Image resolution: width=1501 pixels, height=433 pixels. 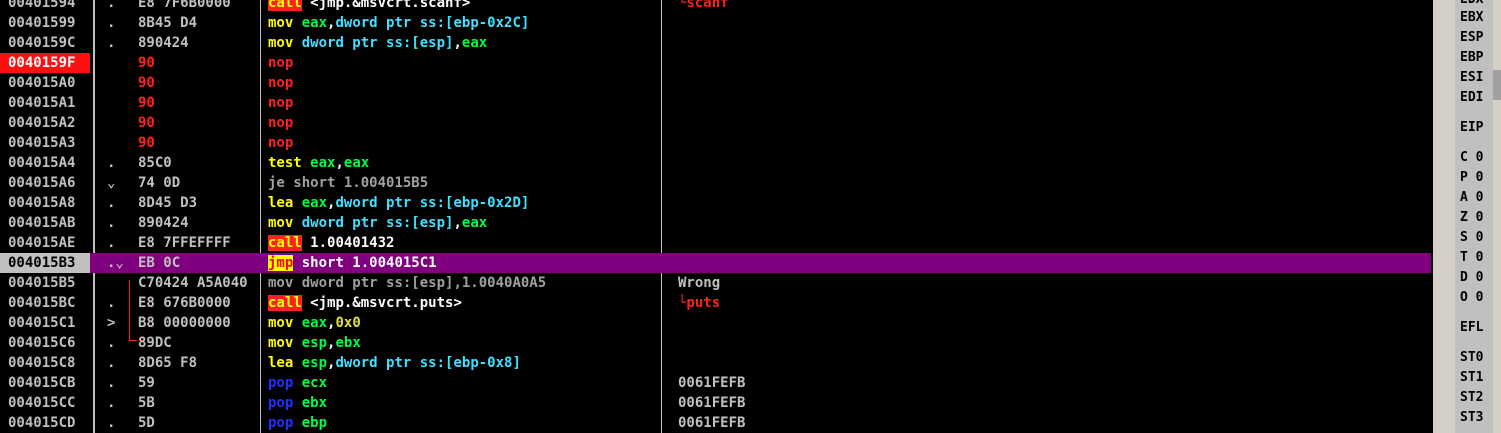 What do you see at coordinates (715, 243) in the screenshot?
I see `instruction-row: 004015AE. E8 7FFEFFFF call 1.00401432` at bounding box center [715, 243].